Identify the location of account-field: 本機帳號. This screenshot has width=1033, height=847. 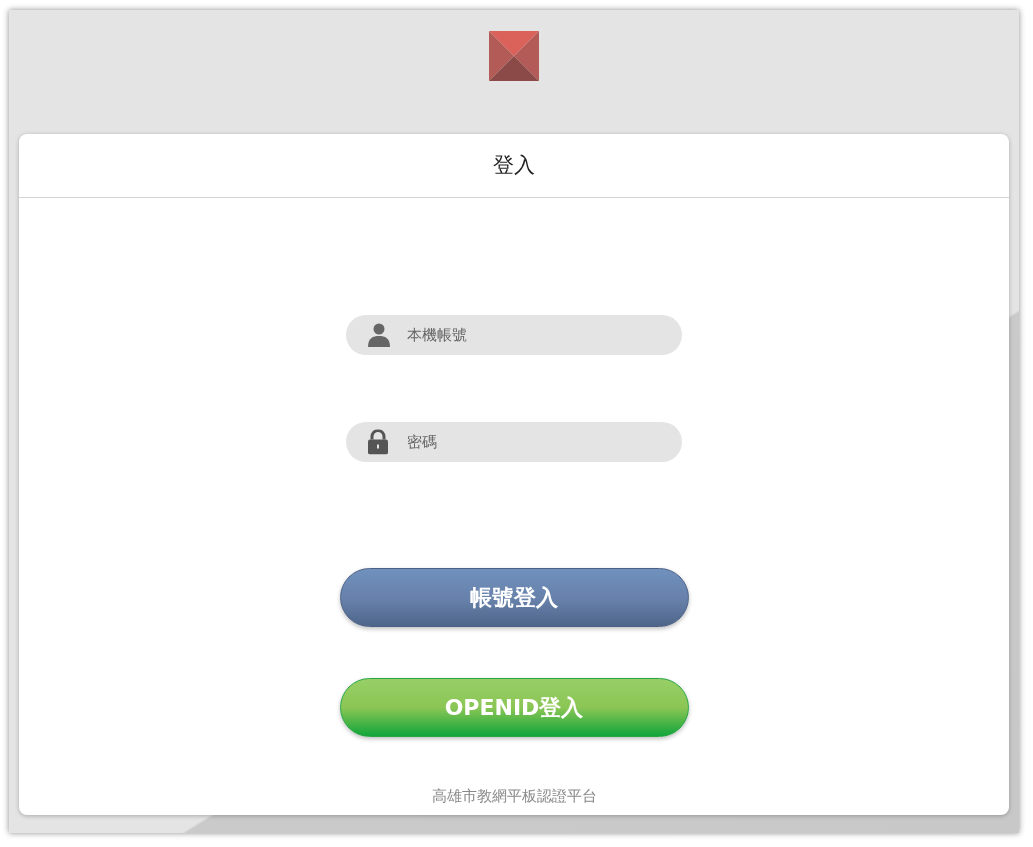
(514, 335).